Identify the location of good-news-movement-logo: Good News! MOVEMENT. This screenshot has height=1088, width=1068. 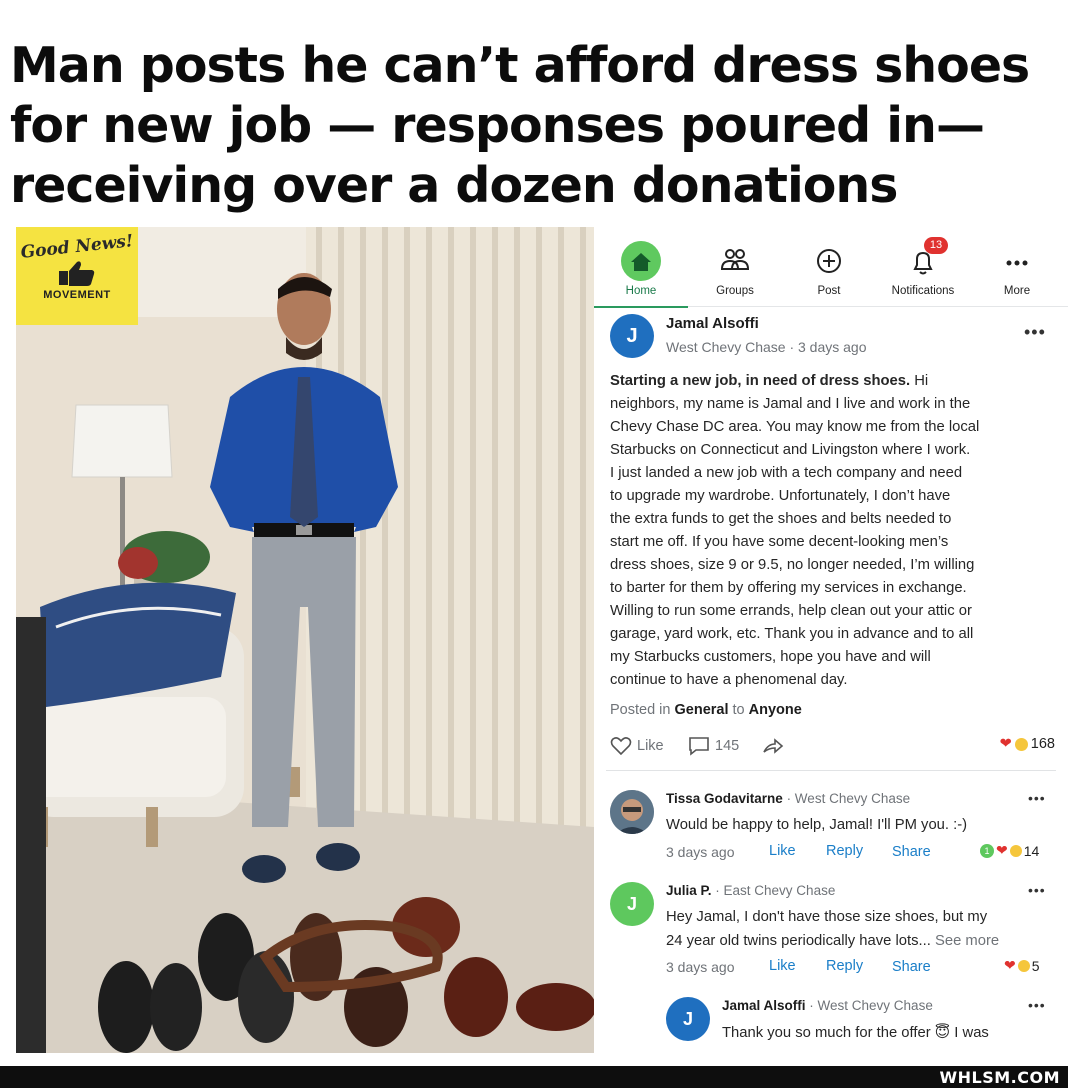
(77, 276).